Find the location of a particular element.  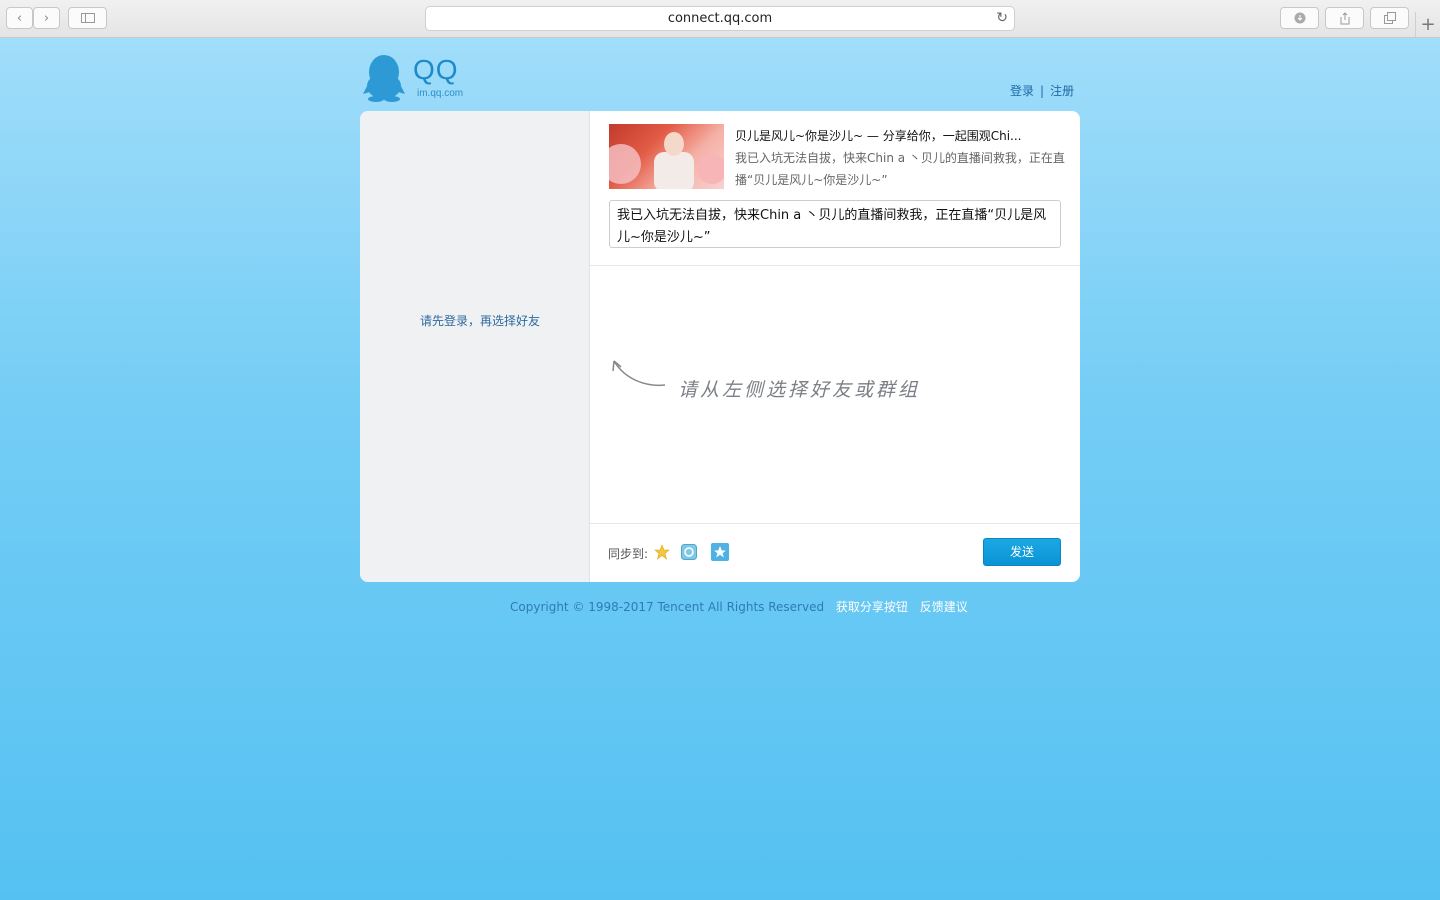

favorite-icon is located at coordinates (720, 552).